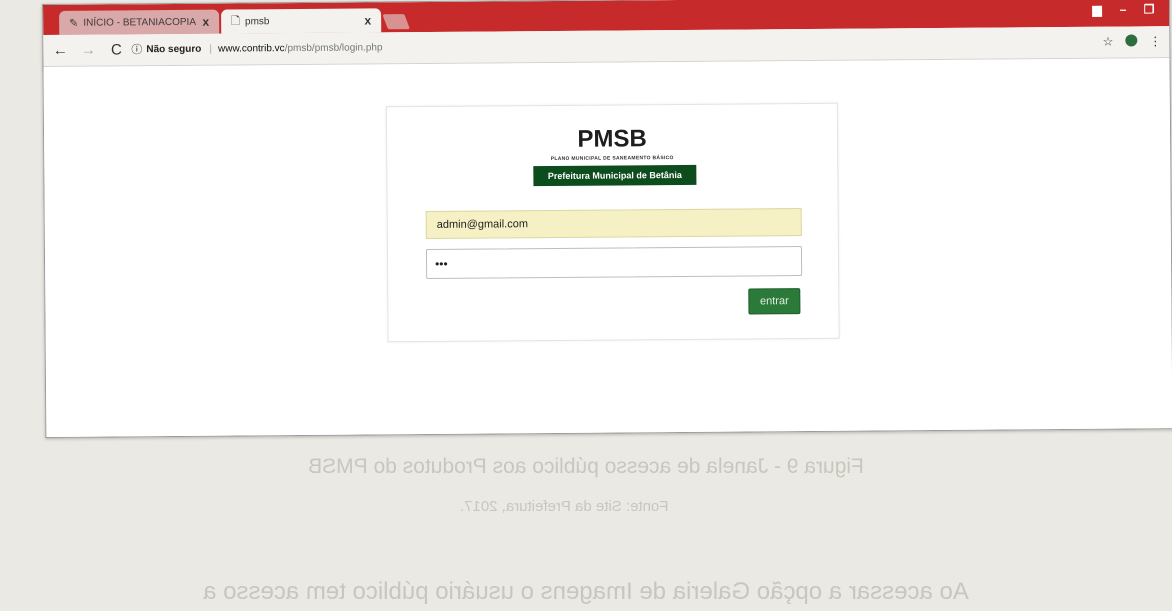 The height and width of the screenshot is (611, 1172). What do you see at coordinates (236, 21) in the screenshot?
I see `page-icon: 🗋` at bounding box center [236, 21].